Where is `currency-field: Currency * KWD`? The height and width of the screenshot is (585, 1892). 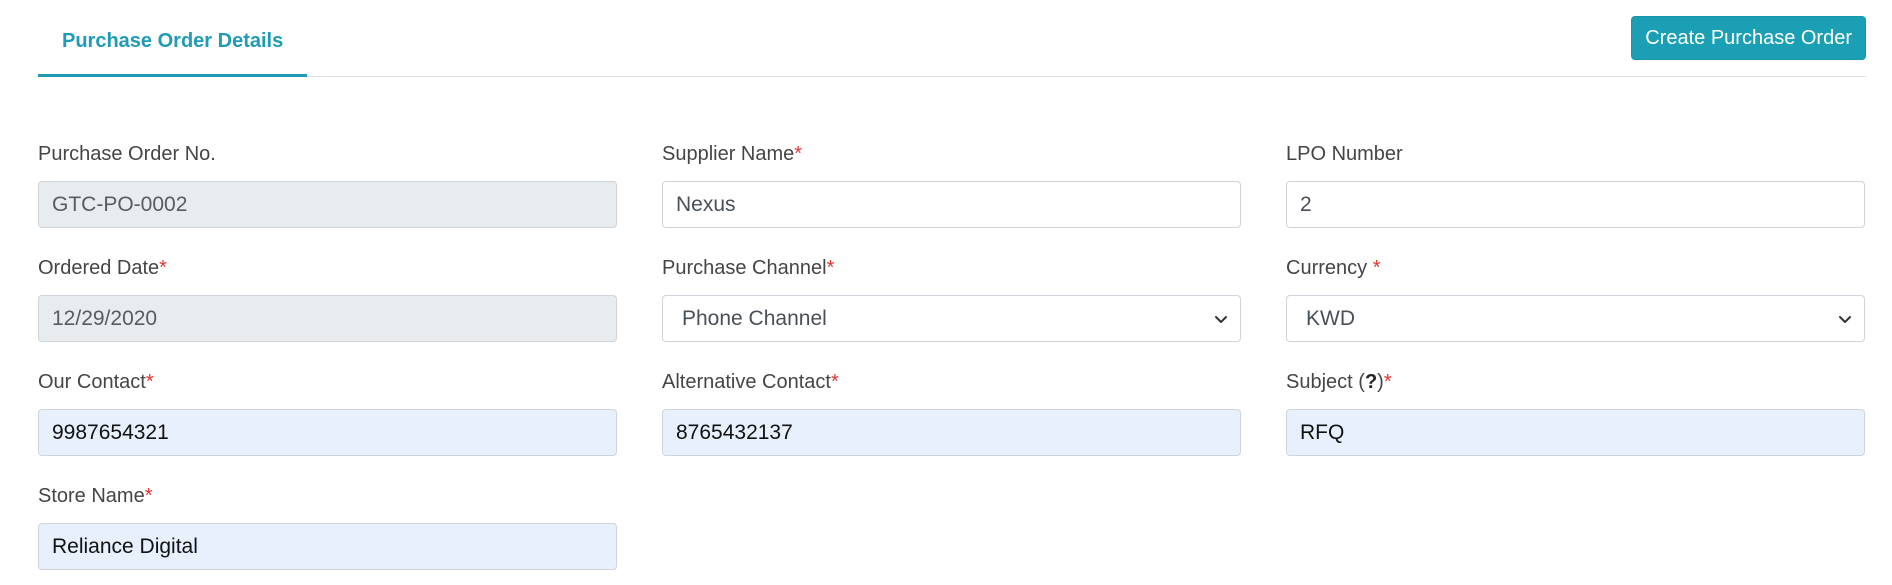 currency-field: Currency * KWD is located at coordinates (1575, 310).